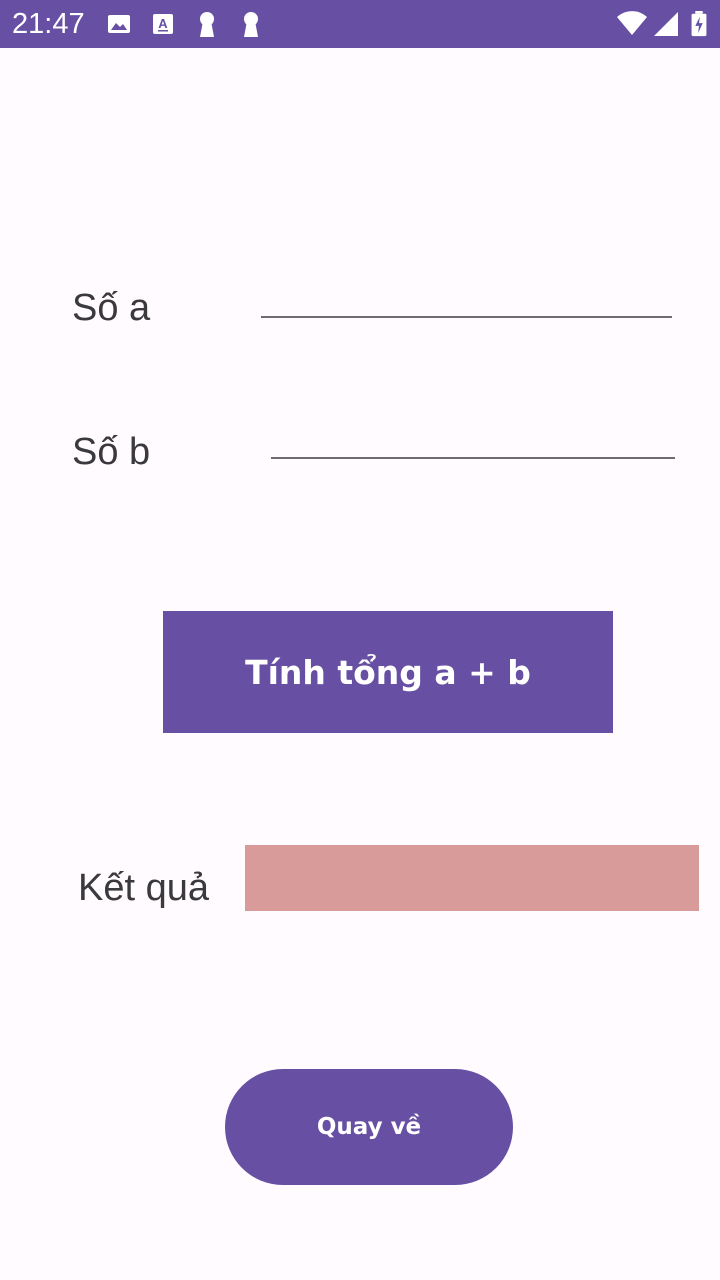 Image resolution: width=720 pixels, height=1280 pixels. I want to click on svg-text: A, so click(163, 23).